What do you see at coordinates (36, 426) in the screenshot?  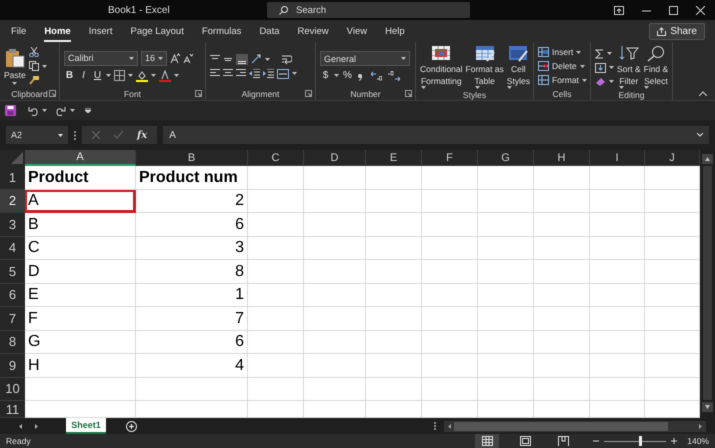 I see `scroll-right-icon` at bounding box center [36, 426].